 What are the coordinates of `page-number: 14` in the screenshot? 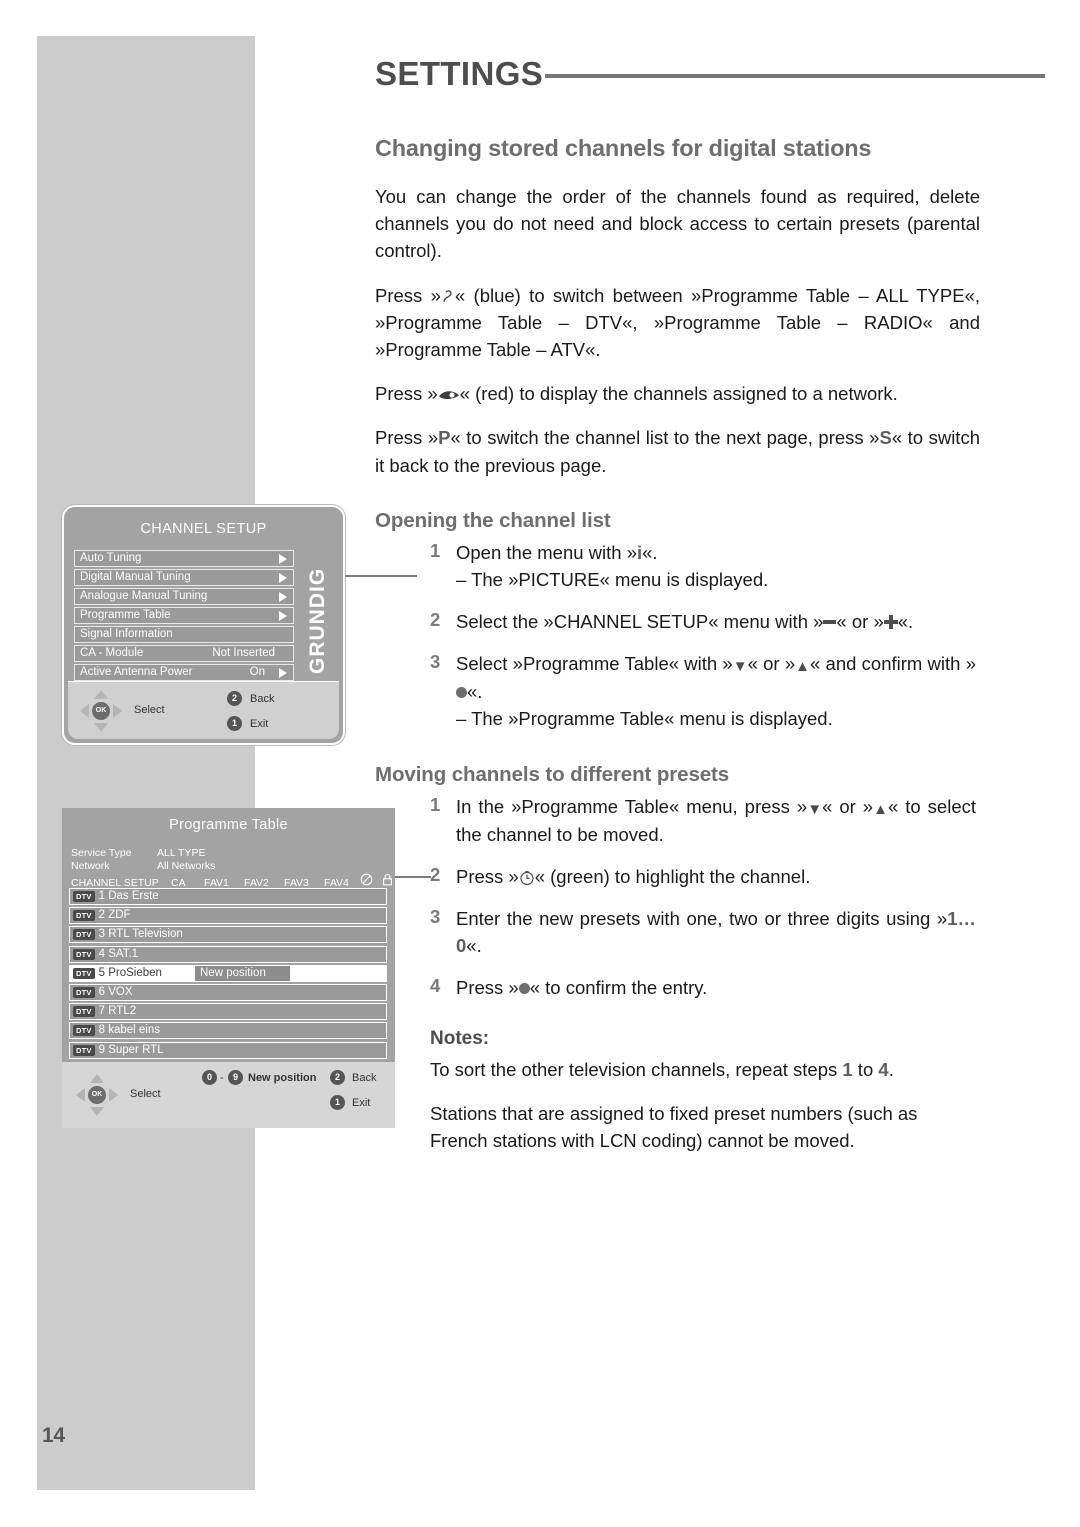 It's located at (53, 1435).